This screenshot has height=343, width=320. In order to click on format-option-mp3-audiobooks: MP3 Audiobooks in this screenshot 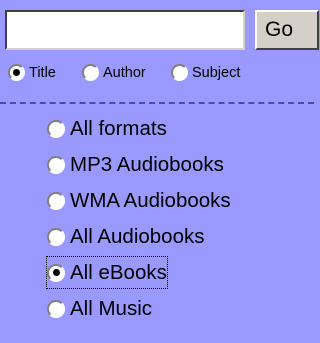, I will do `click(135, 164)`.